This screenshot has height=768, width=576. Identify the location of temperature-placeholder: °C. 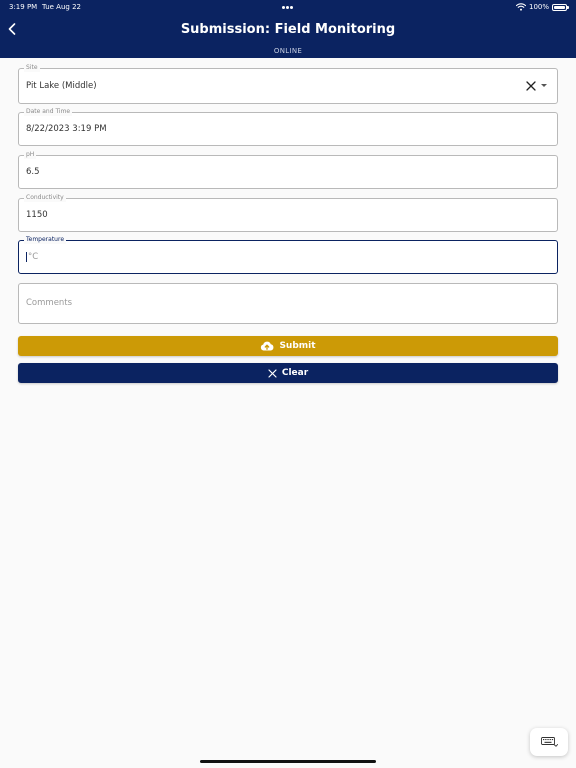
(33, 257).